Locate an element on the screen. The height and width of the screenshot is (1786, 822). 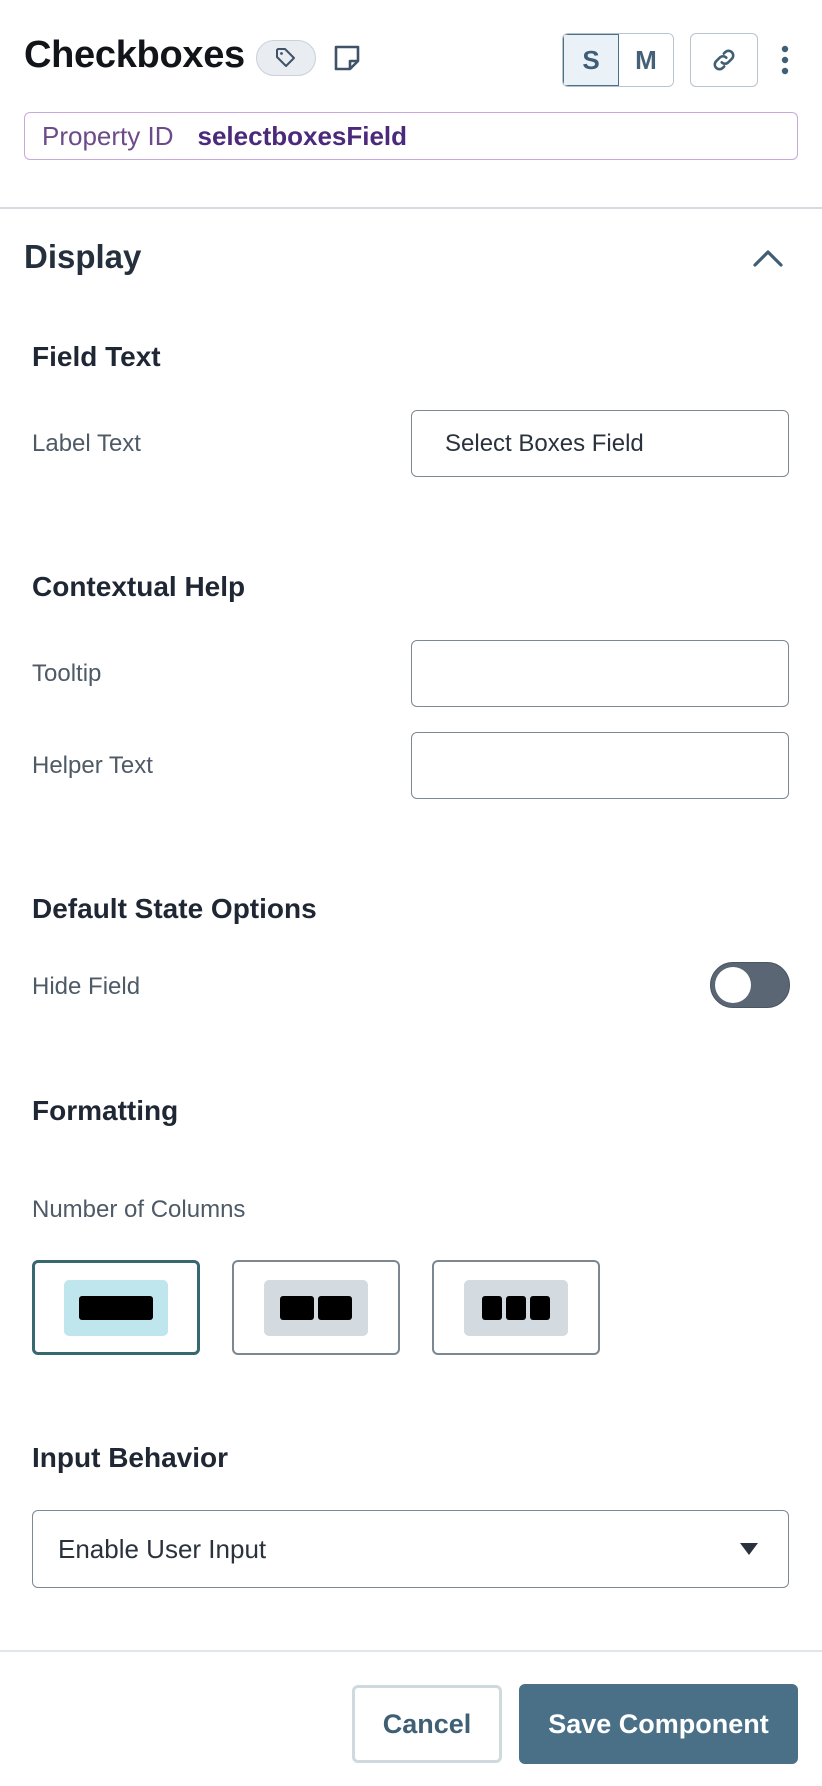
header-divider is located at coordinates (411, 208).